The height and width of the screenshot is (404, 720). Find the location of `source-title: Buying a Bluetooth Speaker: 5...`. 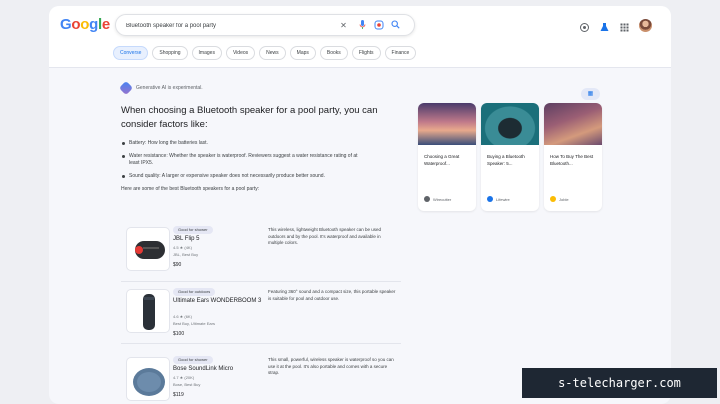

source-title: Buying a Bluetooth Speaker: 5... is located at coordinates (506, 160).